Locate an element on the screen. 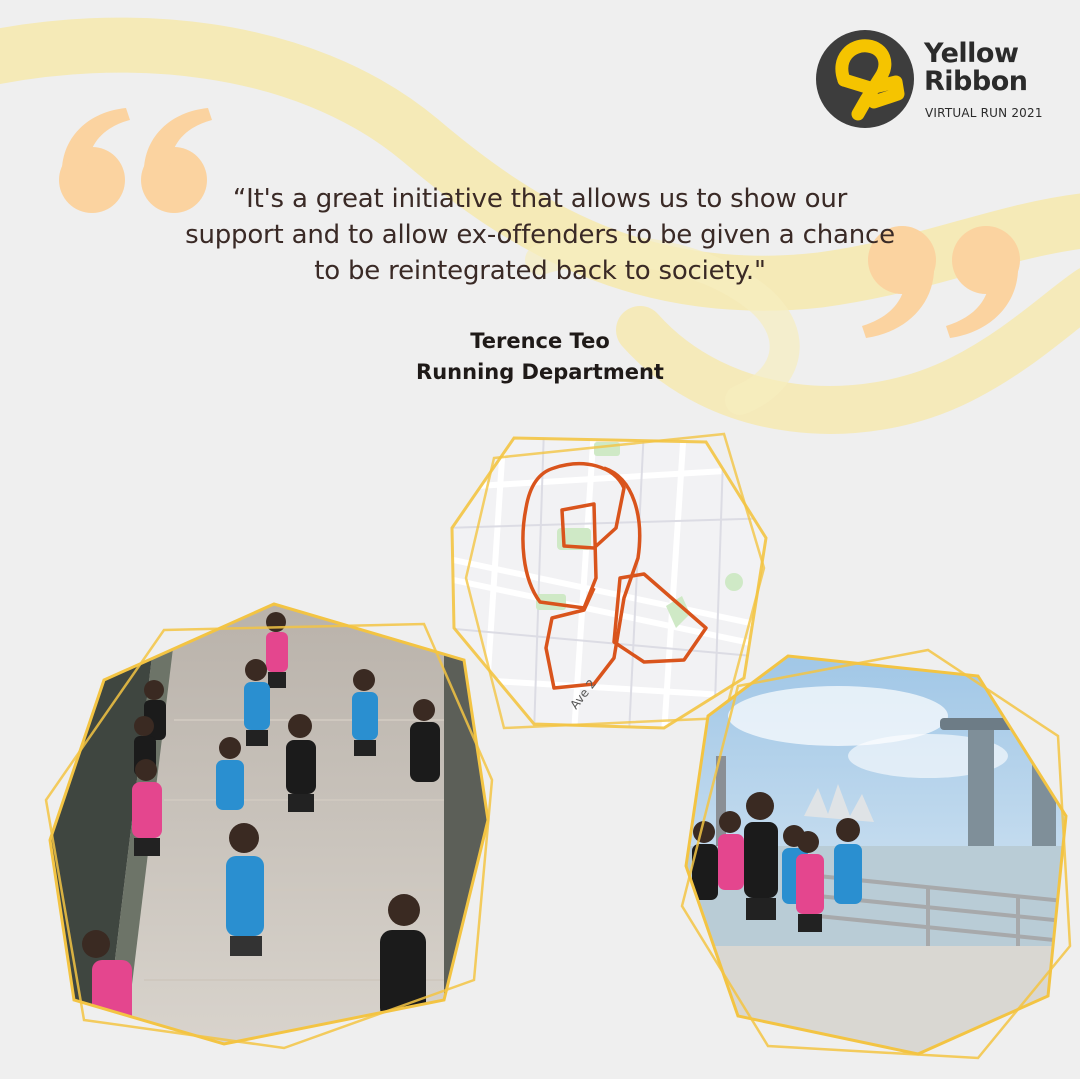  logo-subtitle: VIRTUAL RUN 2021 is located at coordinates (984, 113).